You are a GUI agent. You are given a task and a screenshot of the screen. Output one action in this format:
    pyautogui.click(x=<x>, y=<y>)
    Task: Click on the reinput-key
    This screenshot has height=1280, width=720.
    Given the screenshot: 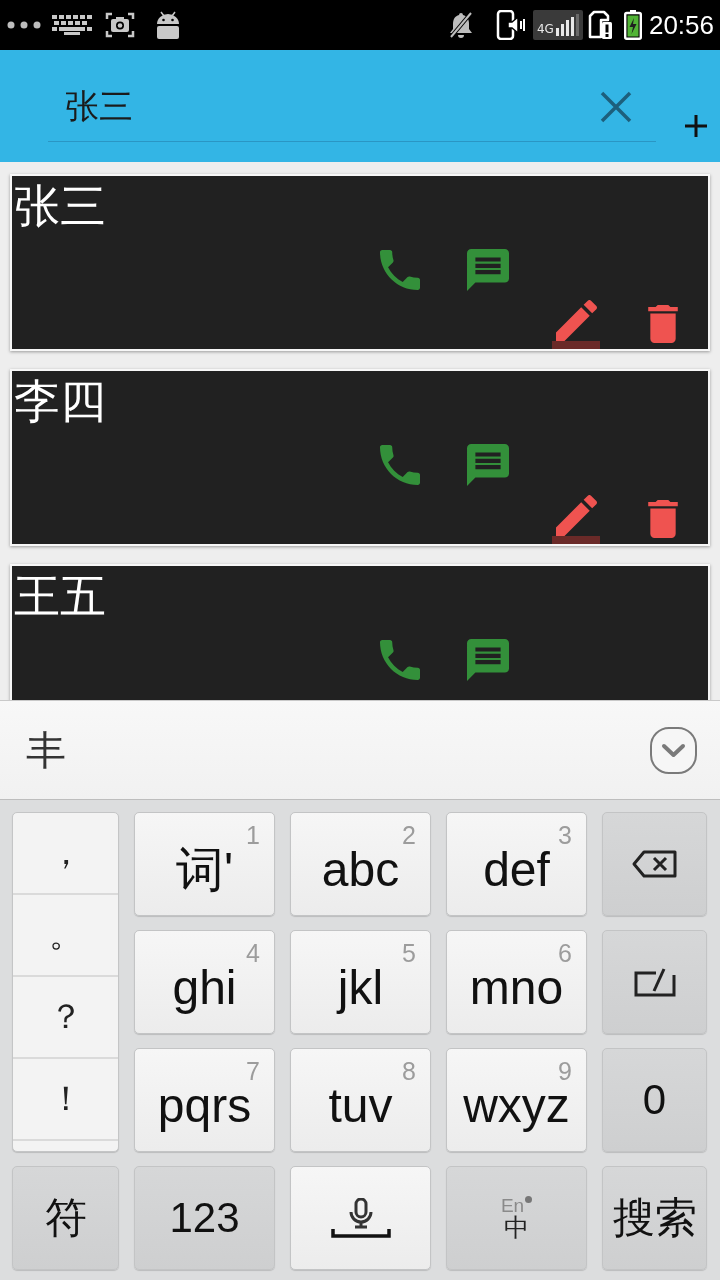 What is the action you would take?
    pyautogui.click(x=654, y=982)
    